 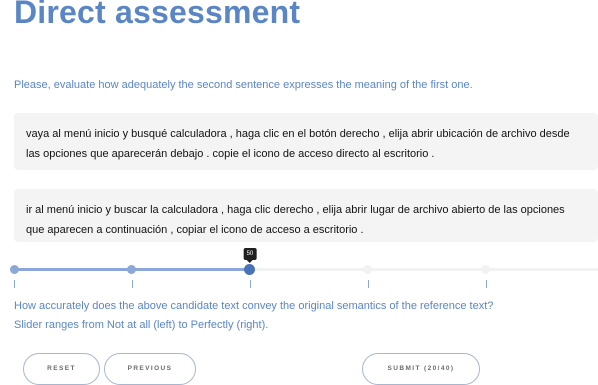 I want to click on previous-button: PREVIOUS, so click(x=150, y=369).